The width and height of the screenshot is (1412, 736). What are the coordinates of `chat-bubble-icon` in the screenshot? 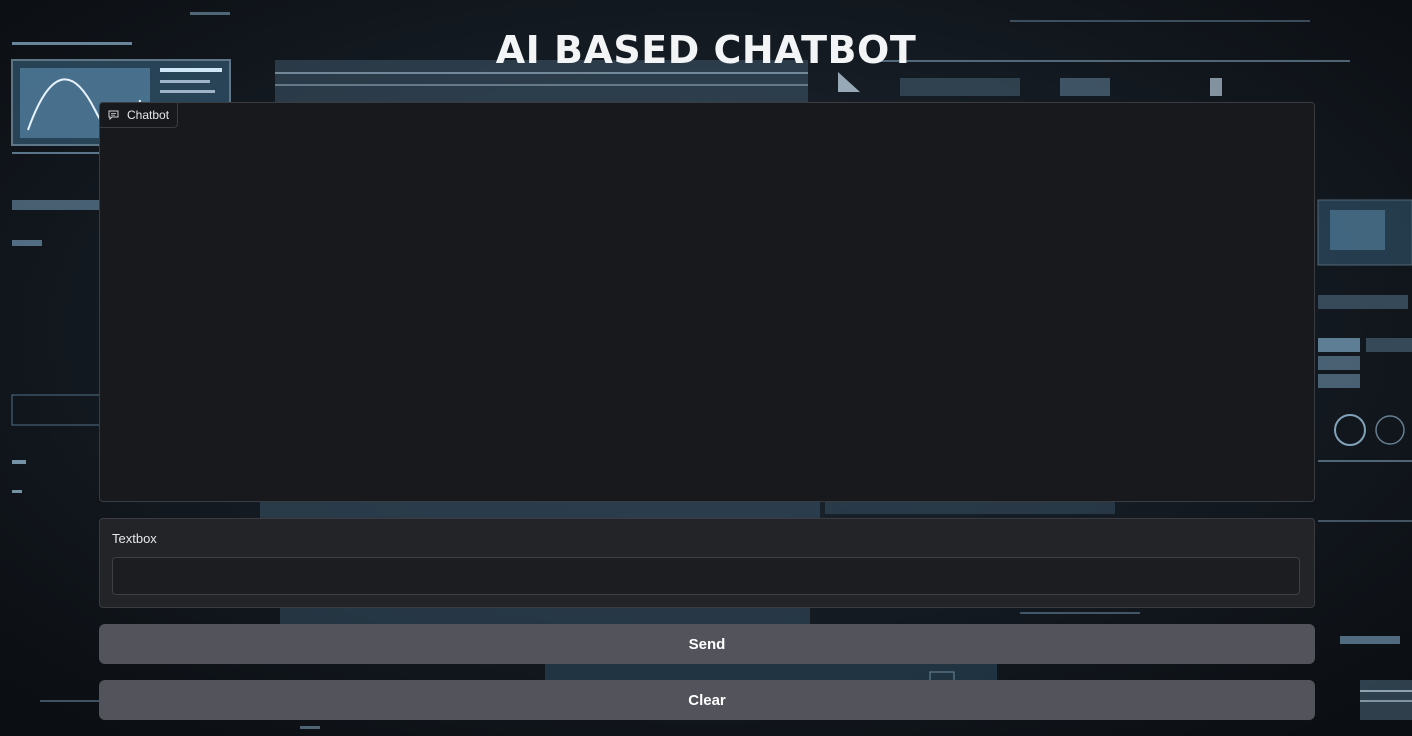 It's located at (113, 115).